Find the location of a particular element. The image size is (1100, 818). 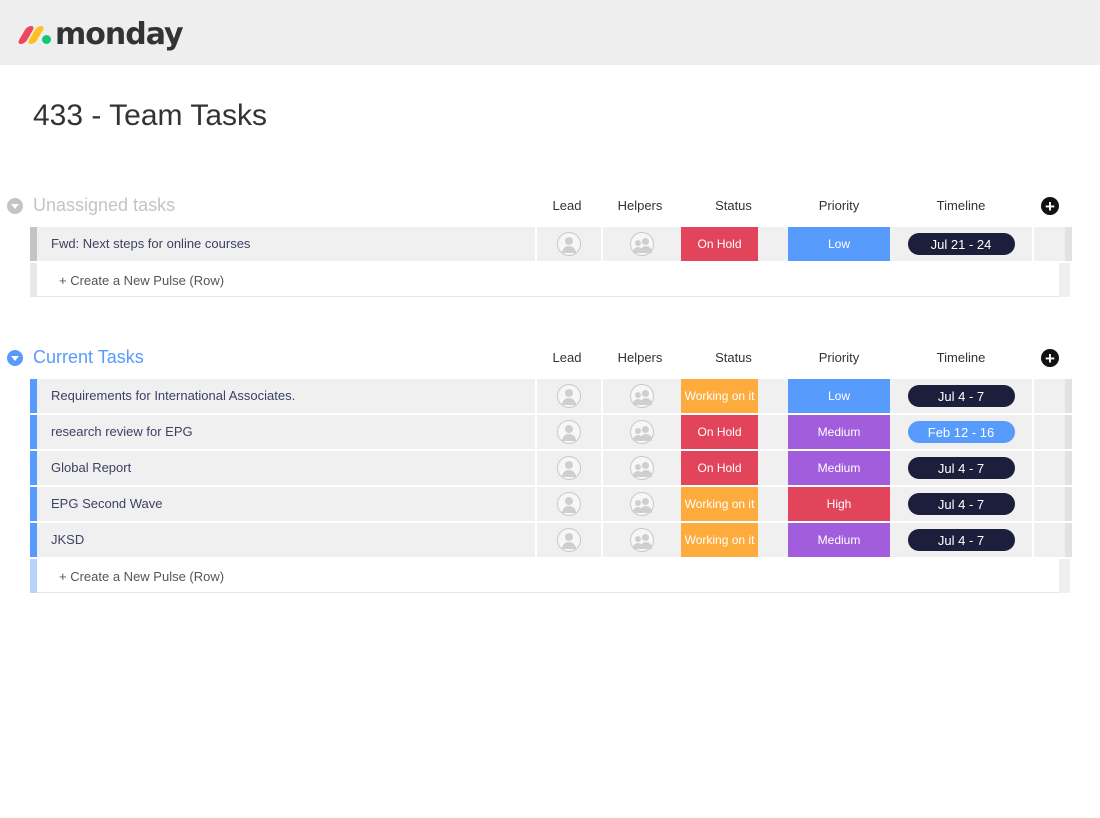

timeline-pill: Jul 21 - 24 is located at coordinates (961, 244).